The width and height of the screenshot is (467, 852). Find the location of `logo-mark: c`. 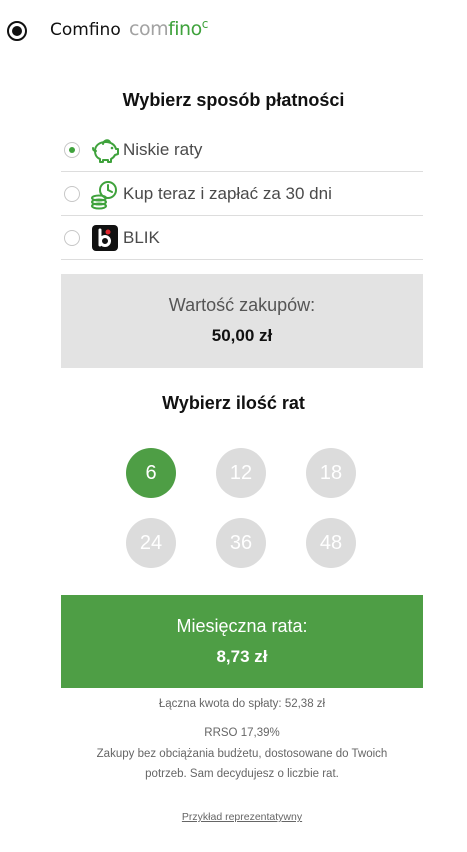

logo-mark: c is located at coordinates (205, 24).